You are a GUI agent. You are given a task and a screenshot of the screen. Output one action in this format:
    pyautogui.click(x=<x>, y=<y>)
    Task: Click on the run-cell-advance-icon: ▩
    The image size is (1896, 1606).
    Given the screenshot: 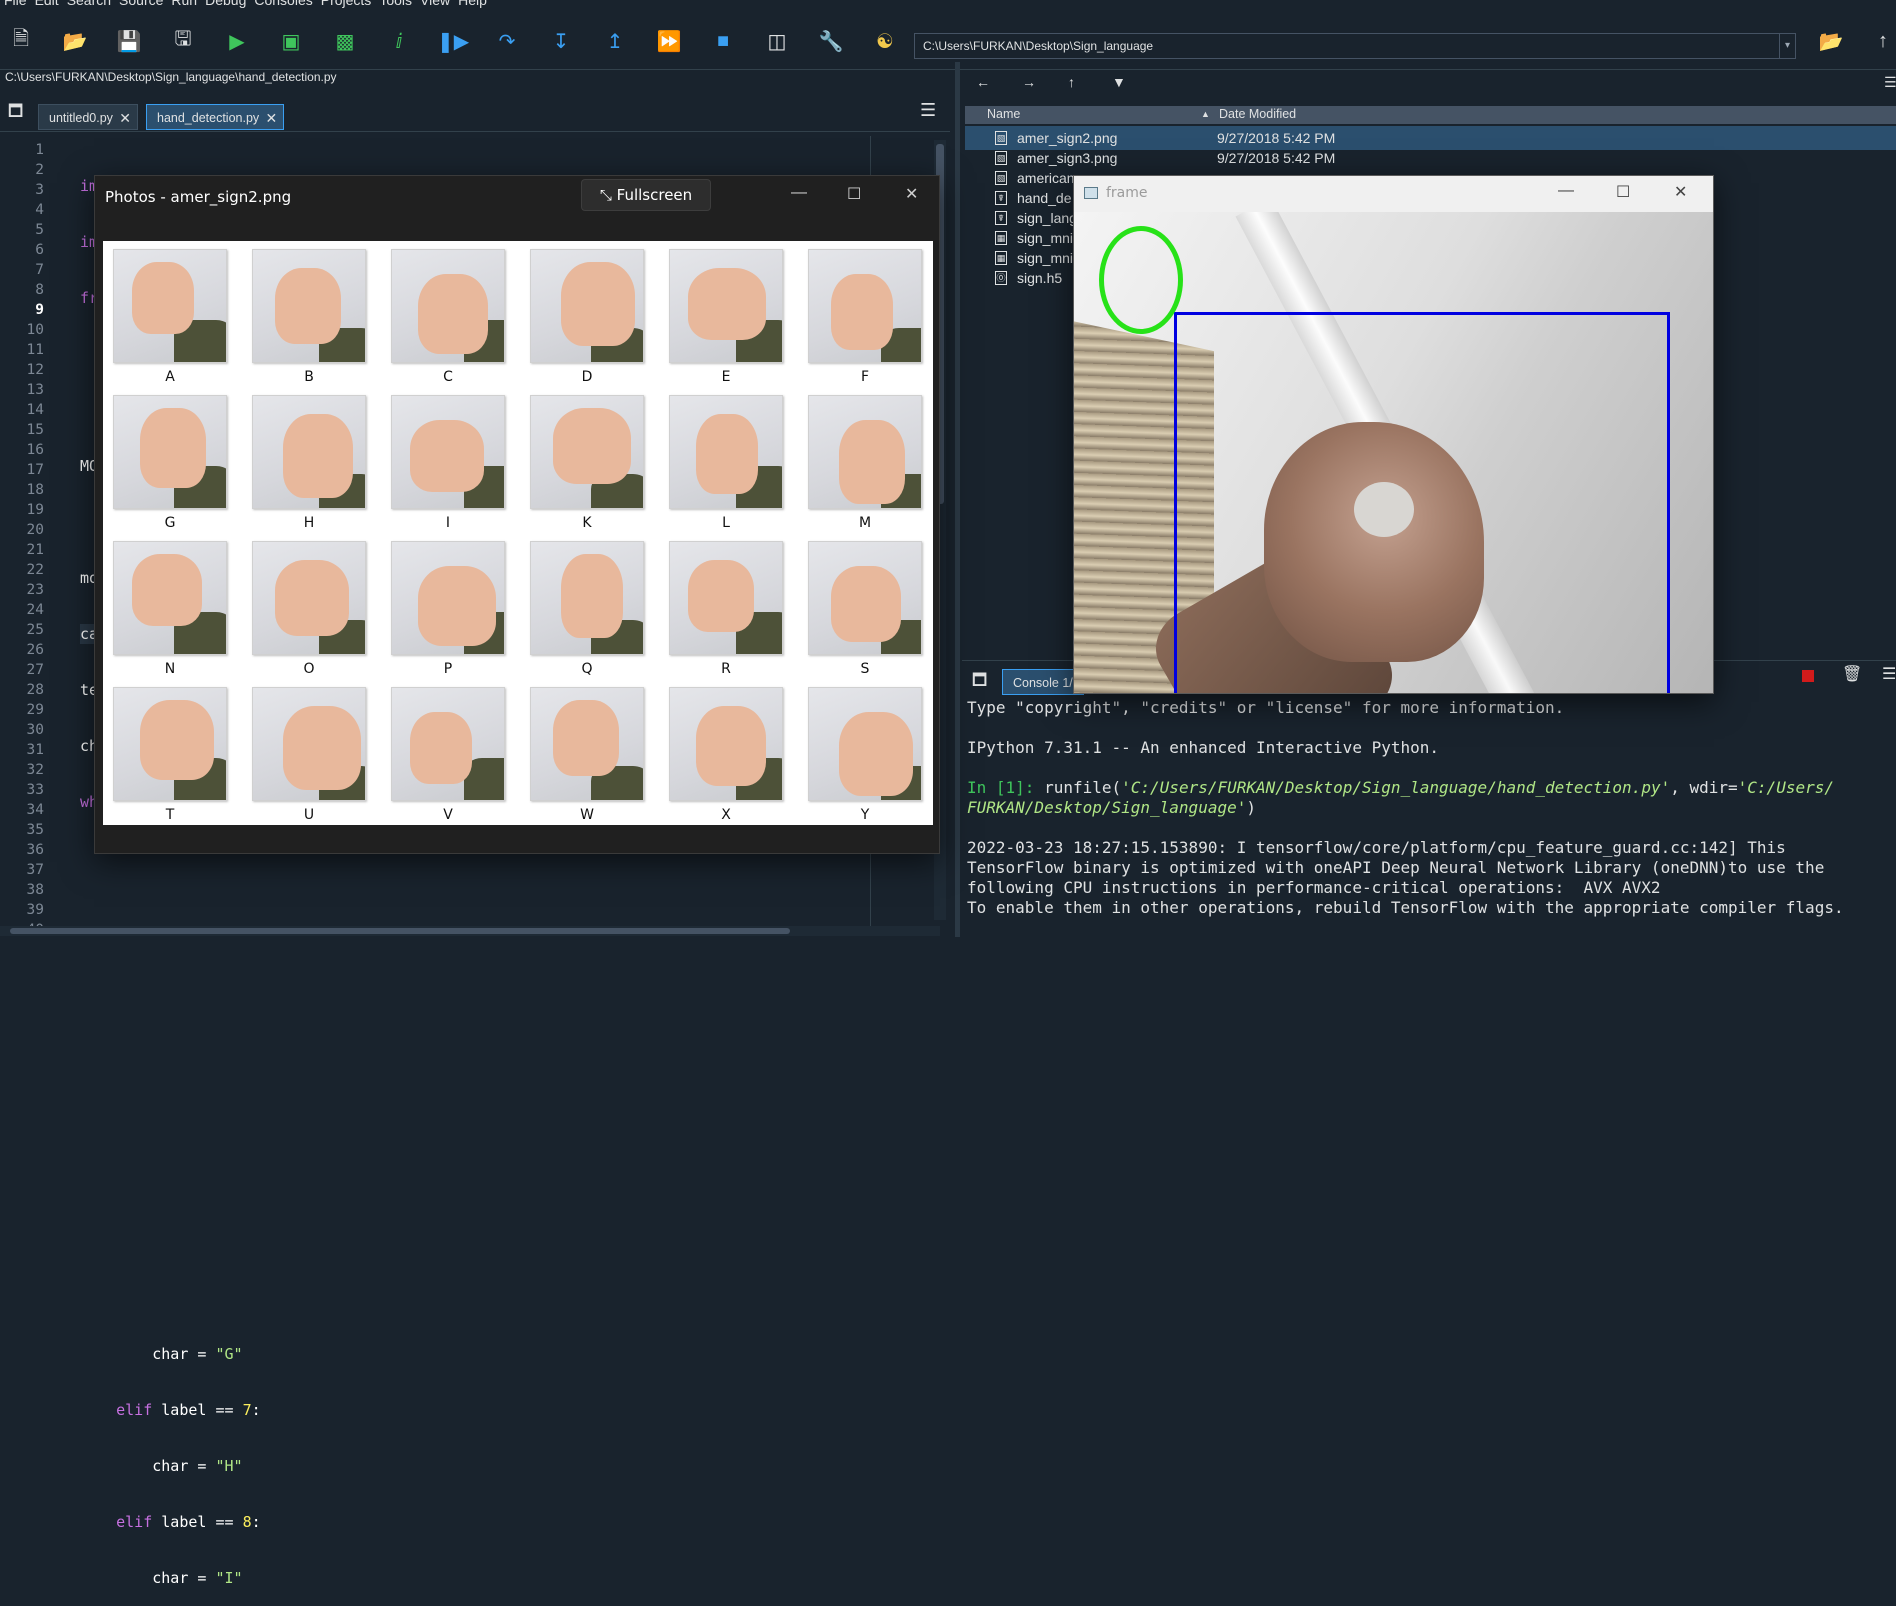 What is the action you would take?
    pyautogui.click(x=345, y=41)
    